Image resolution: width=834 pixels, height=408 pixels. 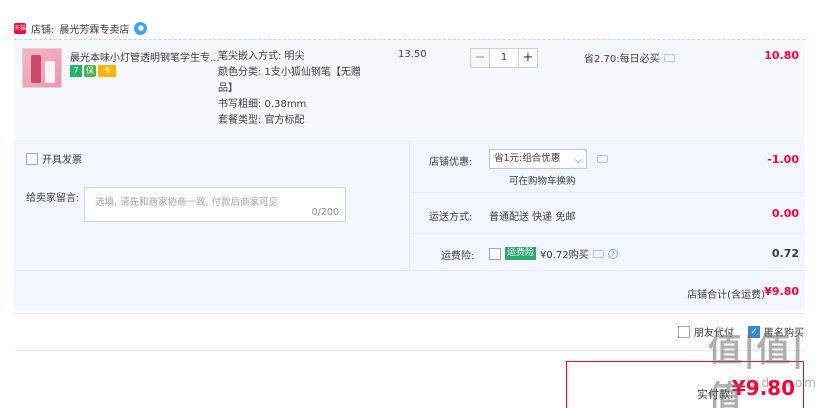 What do you see at coordinates (141, 28) in the screenshot?
I see `wangwang-chat-icon: ●` at bounding box center [141, 28].